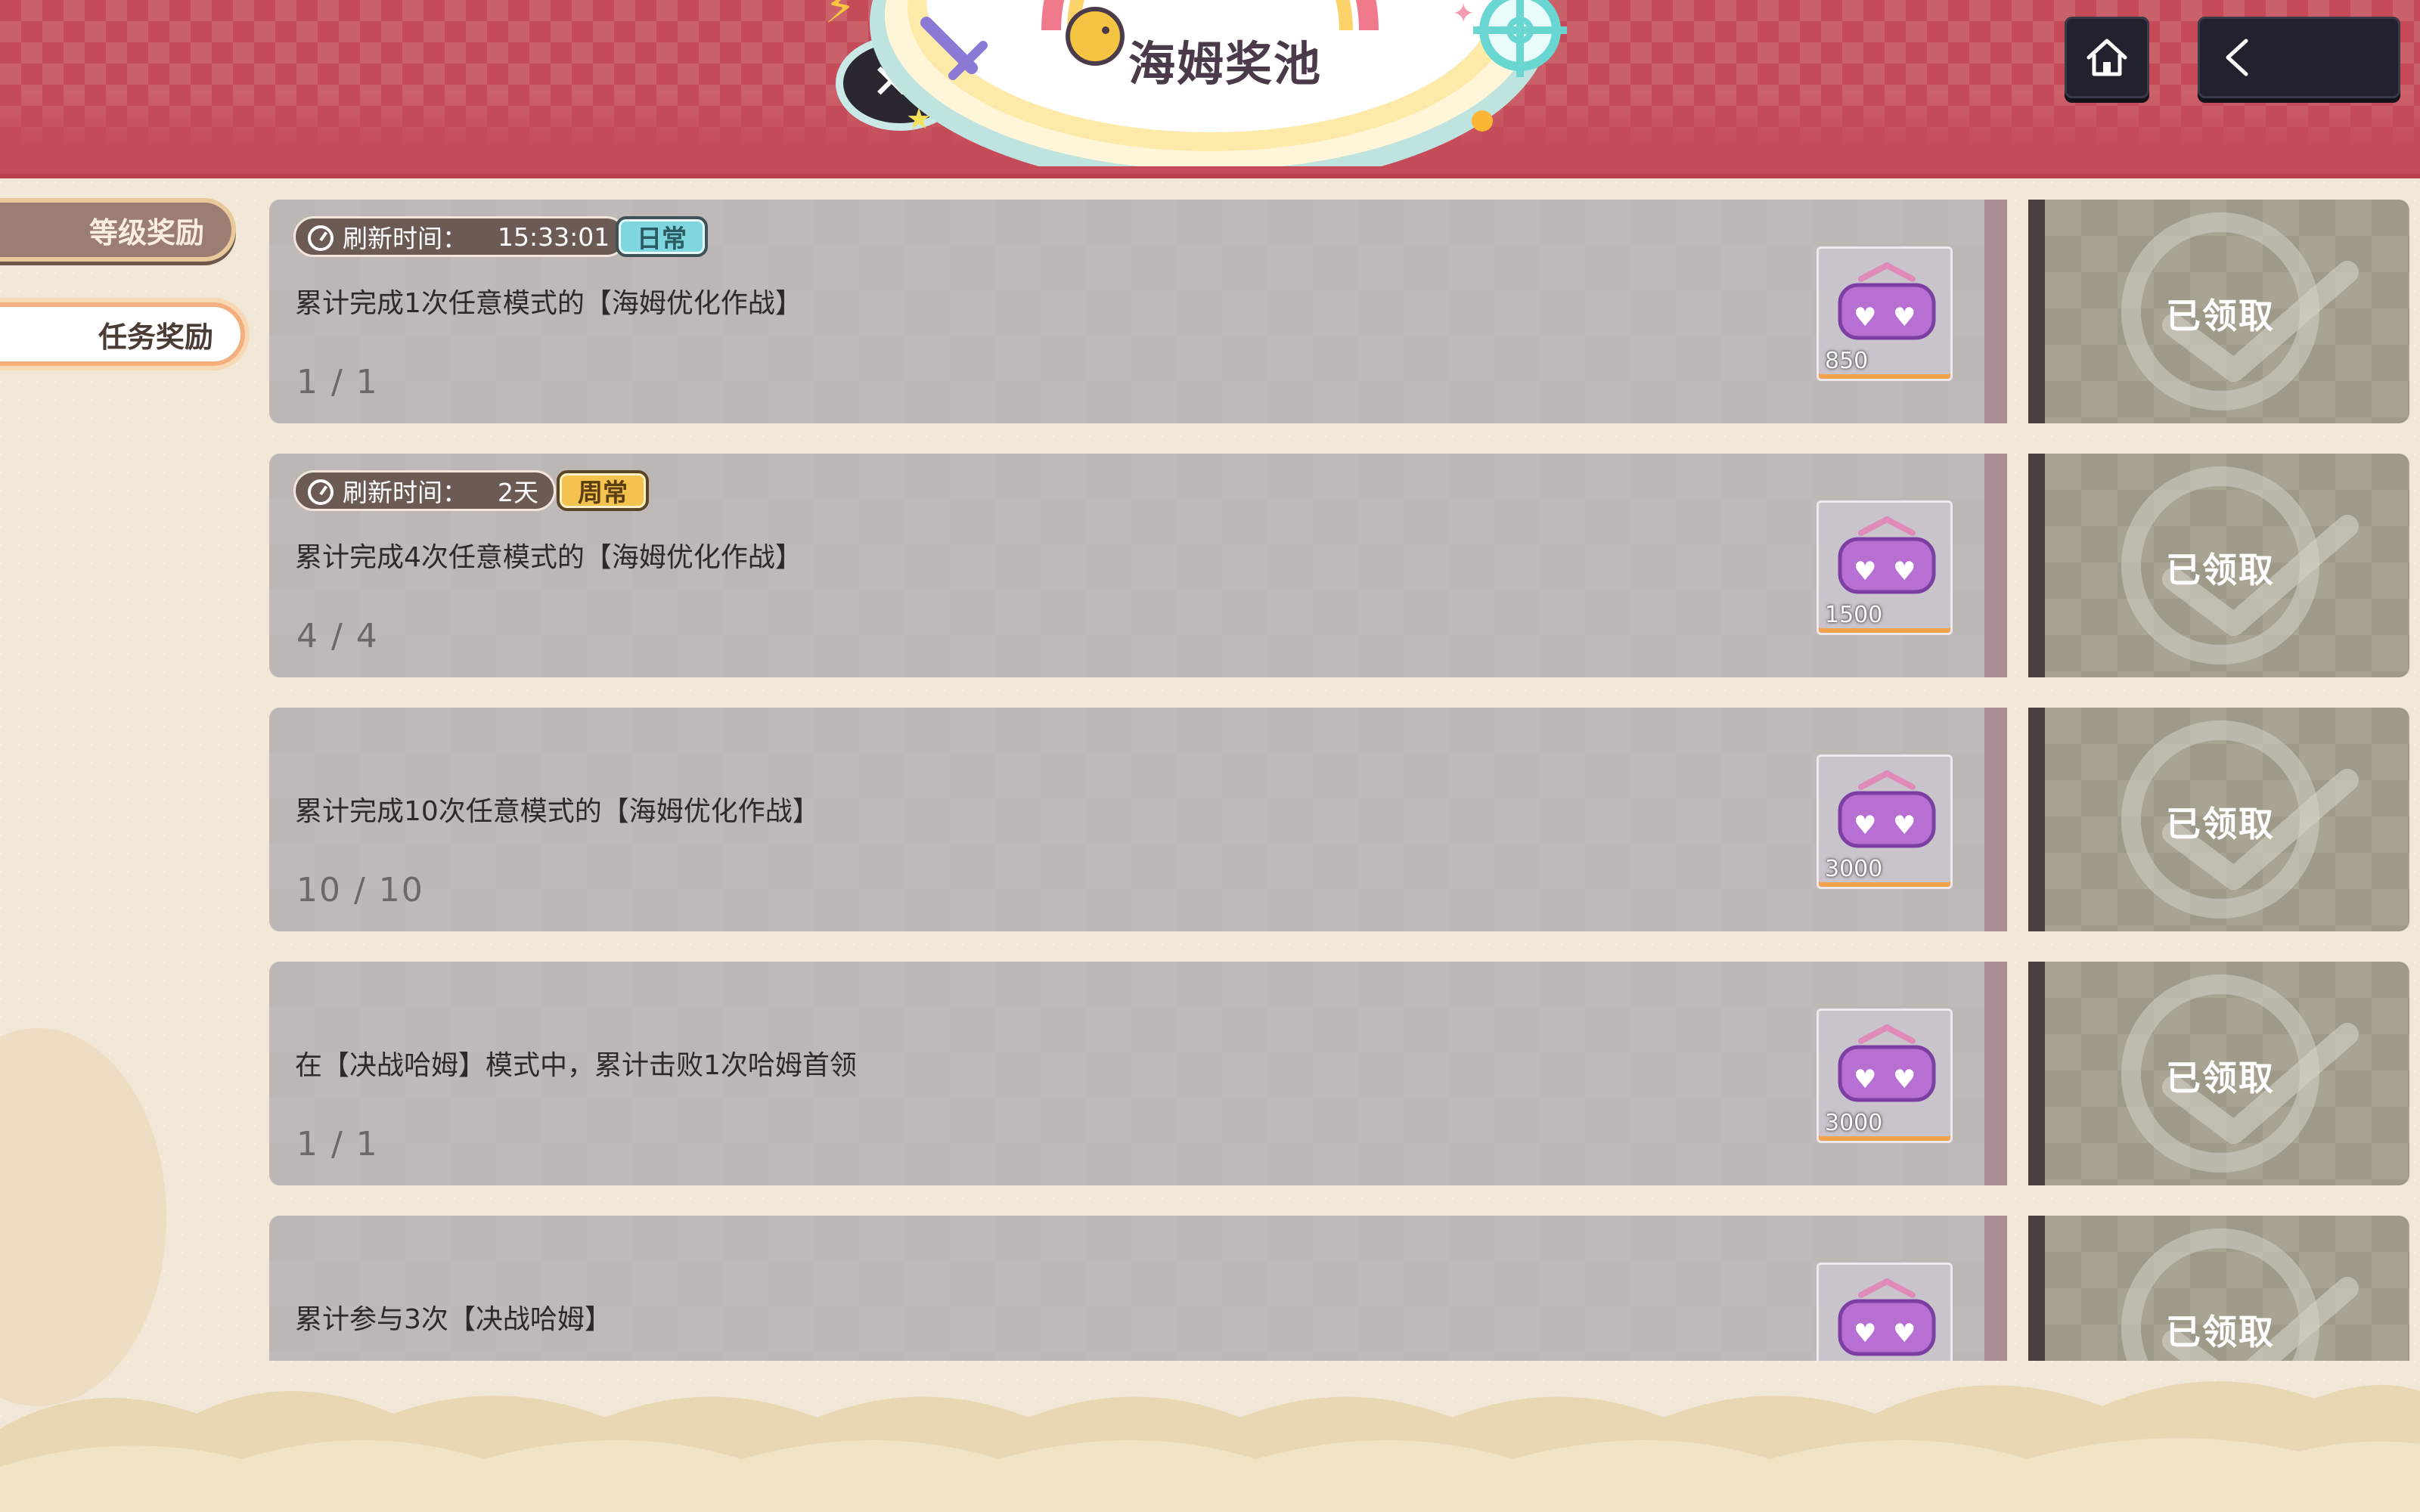 The width and height of the screenshot is (2420, 1512). I want to click on page-title: 海姆奖池, so click(1225, 64).